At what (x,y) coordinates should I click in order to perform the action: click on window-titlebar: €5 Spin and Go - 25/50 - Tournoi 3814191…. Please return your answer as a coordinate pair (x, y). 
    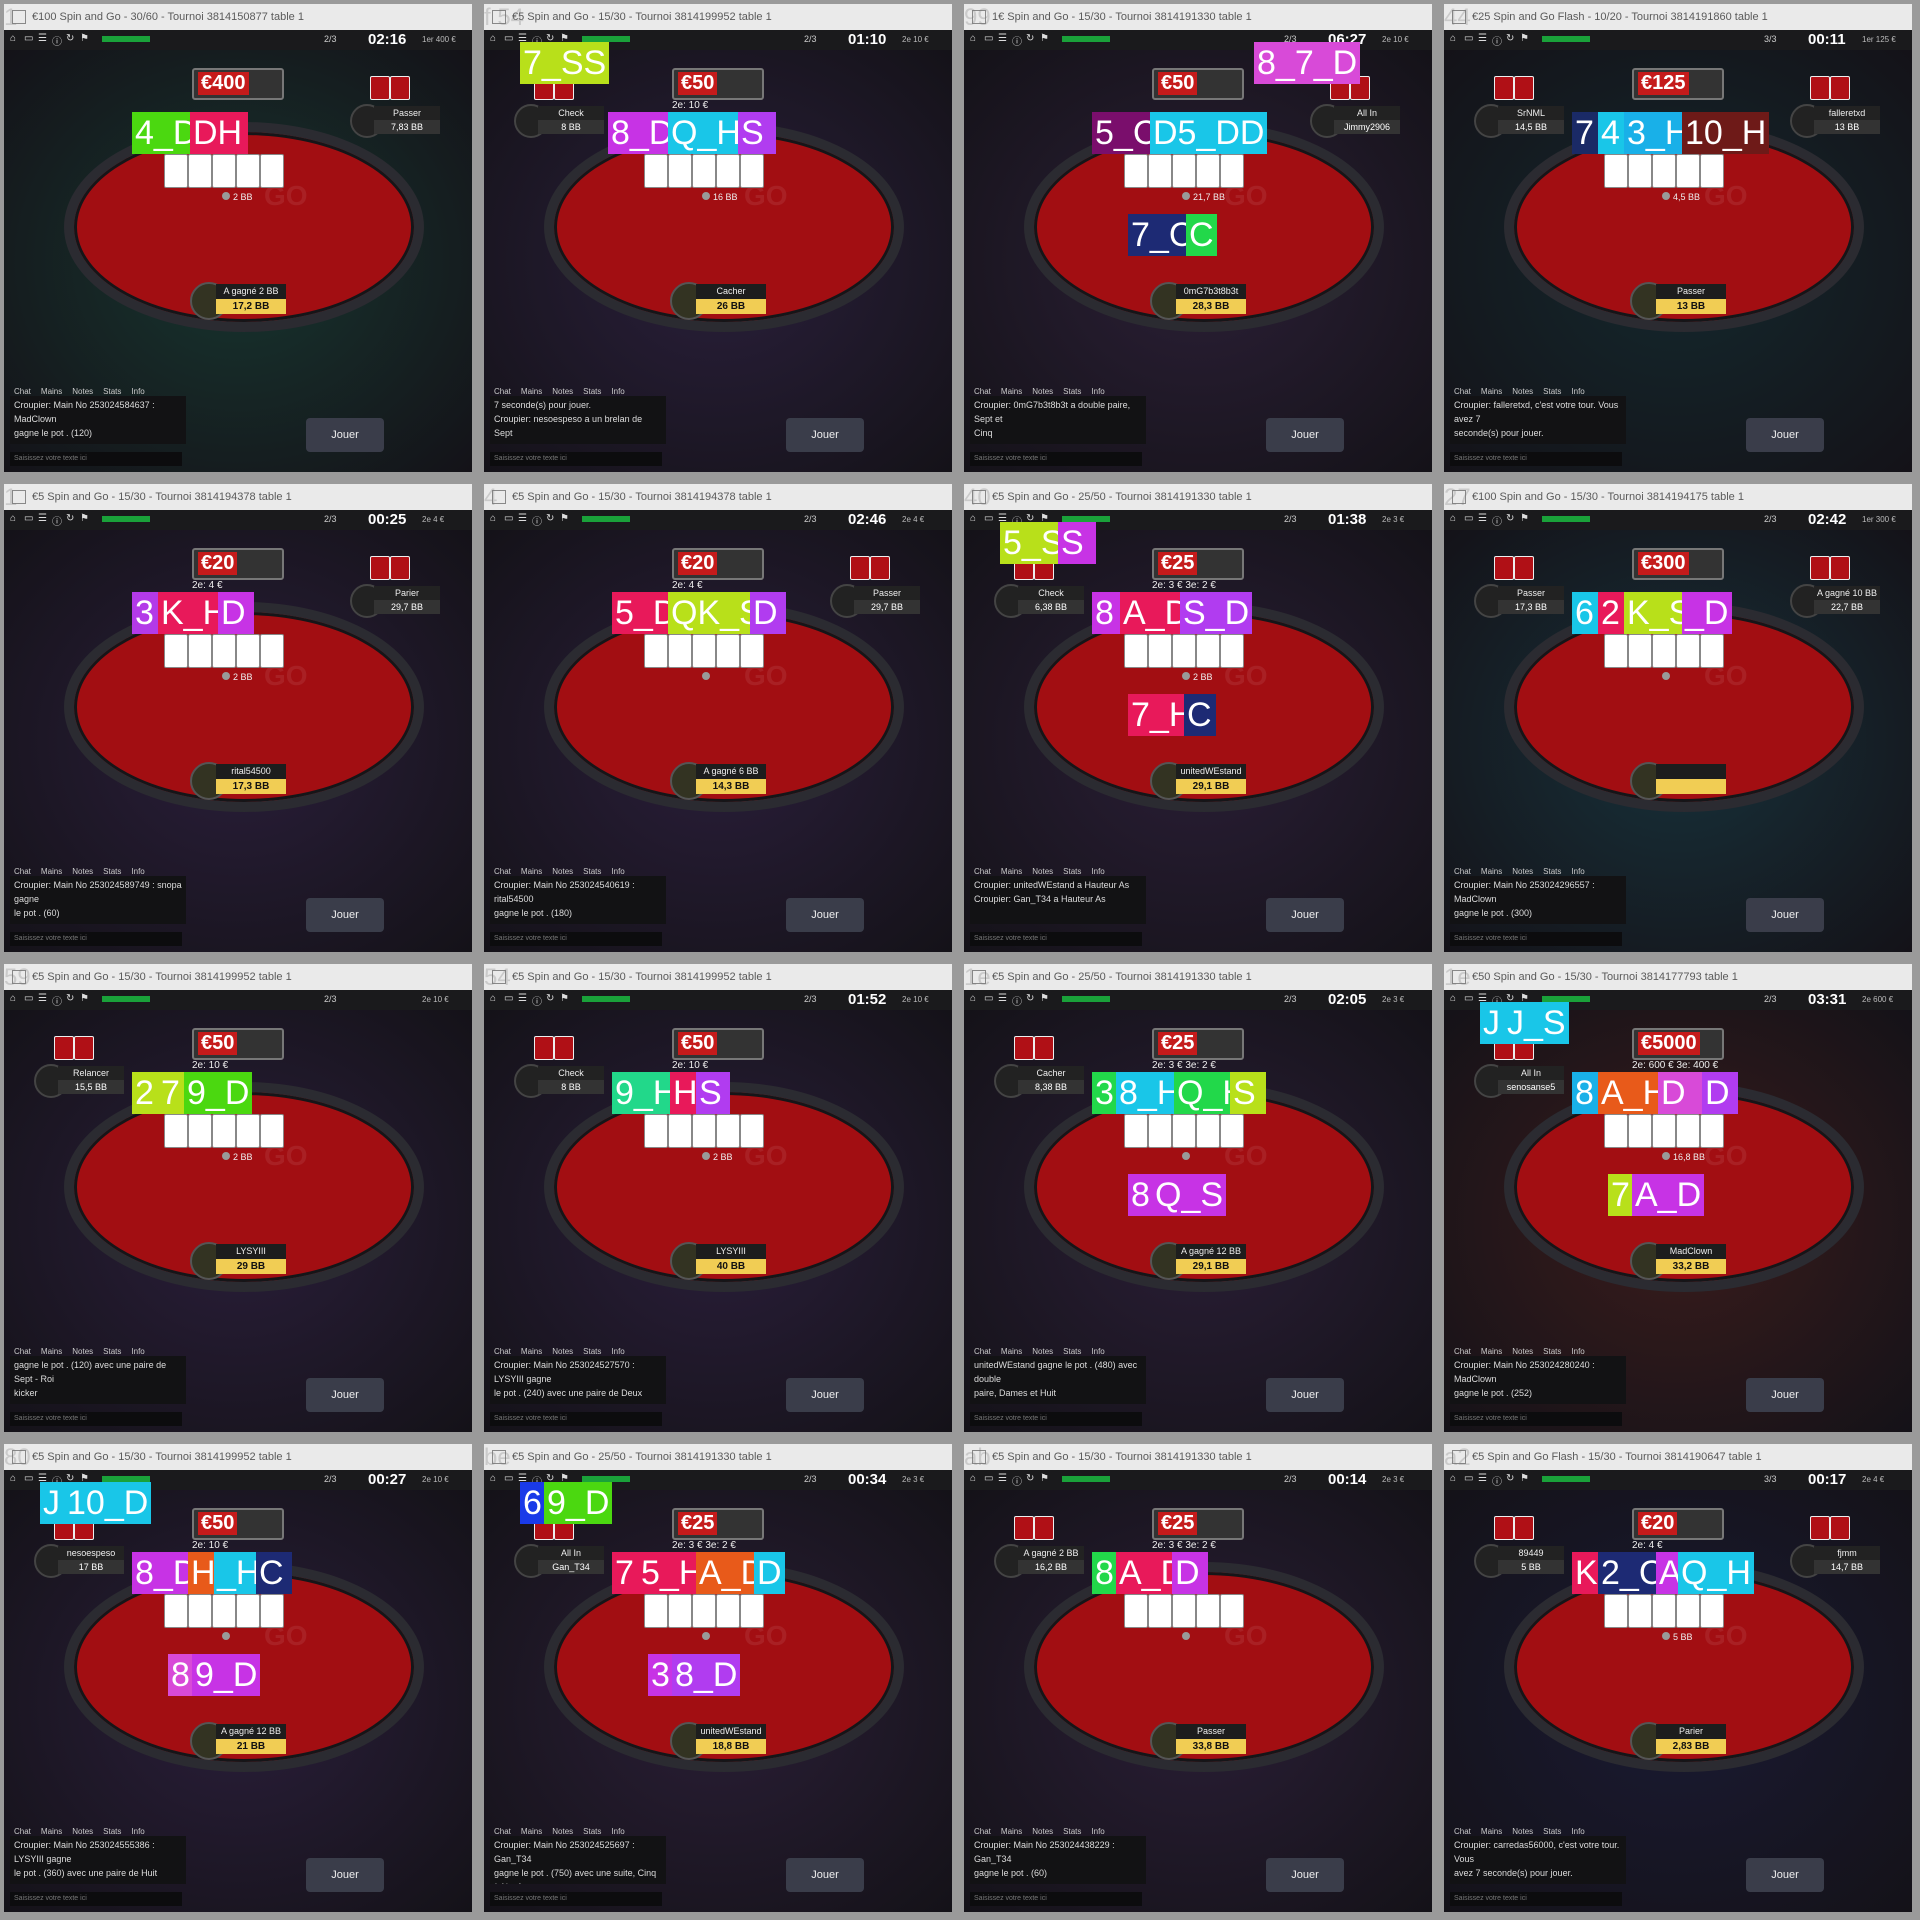
    Looking at the image, I should click on (1198, 977).